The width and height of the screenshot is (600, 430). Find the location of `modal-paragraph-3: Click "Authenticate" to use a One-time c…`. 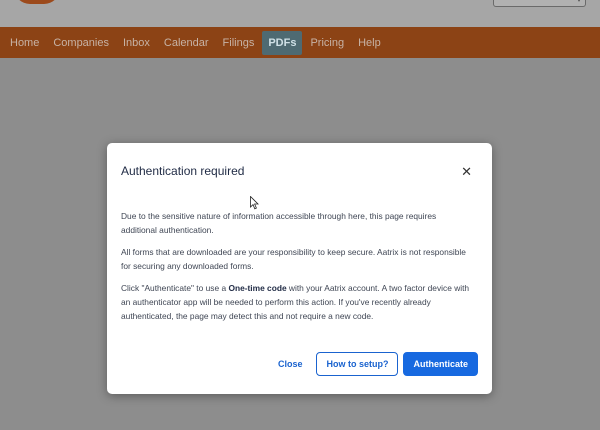

modal-paragraph-3: Click "Authenticate" to use a One-time c… is located at coordinates (296, 302).